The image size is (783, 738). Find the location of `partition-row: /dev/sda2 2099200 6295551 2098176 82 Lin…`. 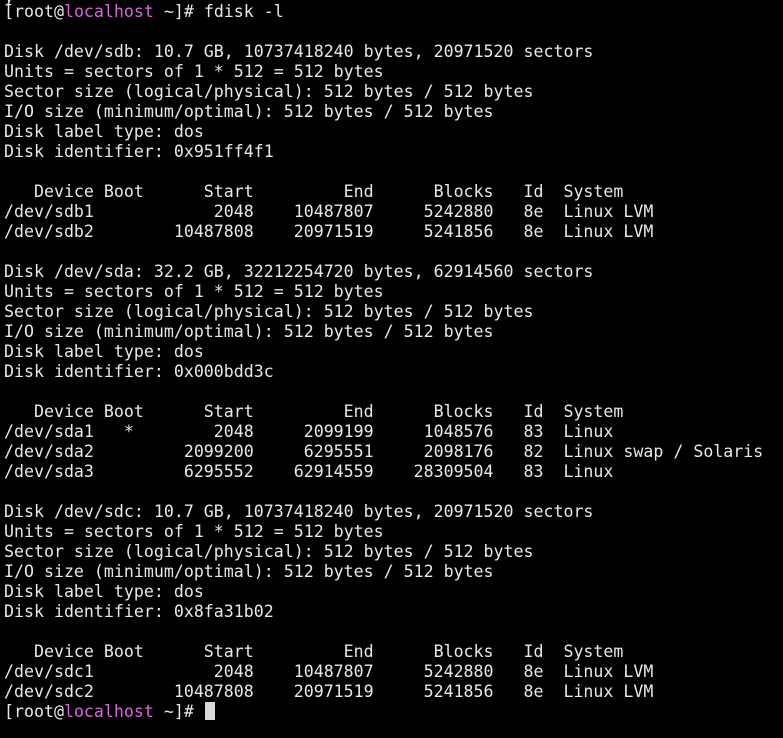

partition-row: /dev/sda2 2099200 6295551 2098176 82 Lin… is located at coordinates (384, 451).